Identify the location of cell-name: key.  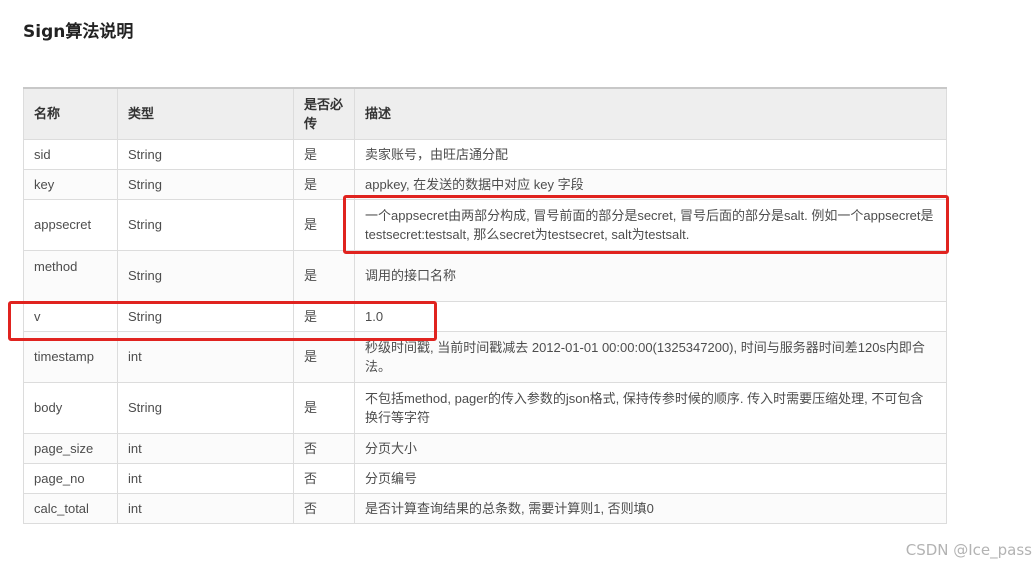
(70, 184).